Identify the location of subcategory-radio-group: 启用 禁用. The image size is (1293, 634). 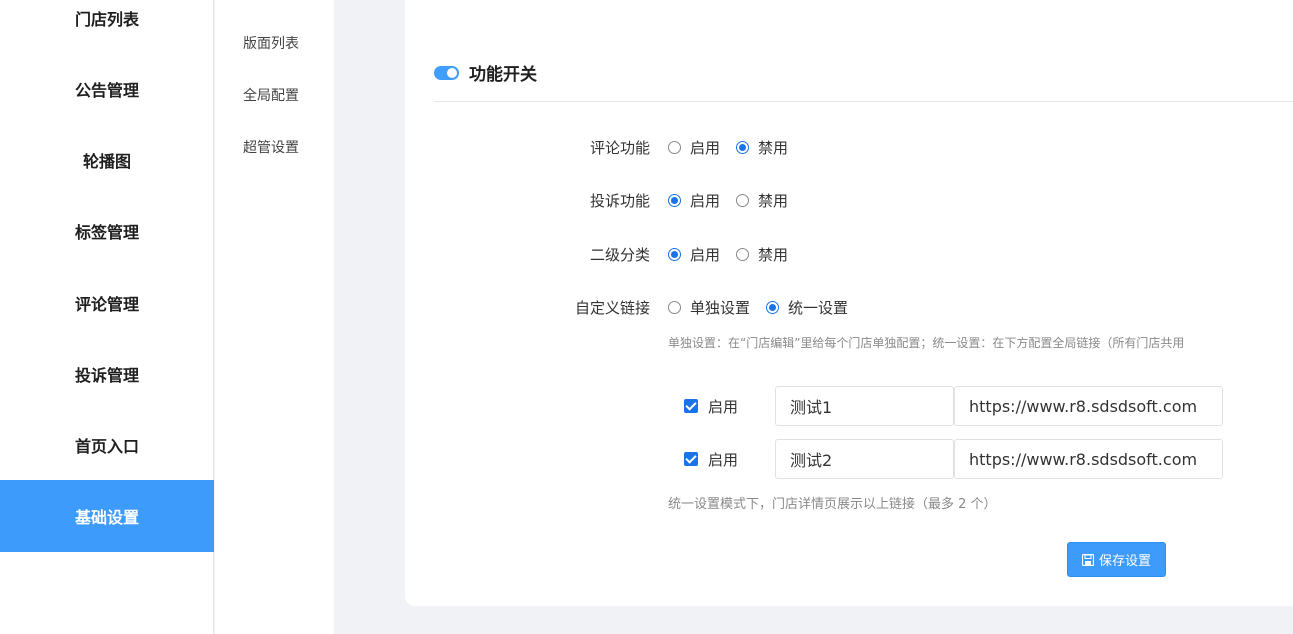
(736, 254).